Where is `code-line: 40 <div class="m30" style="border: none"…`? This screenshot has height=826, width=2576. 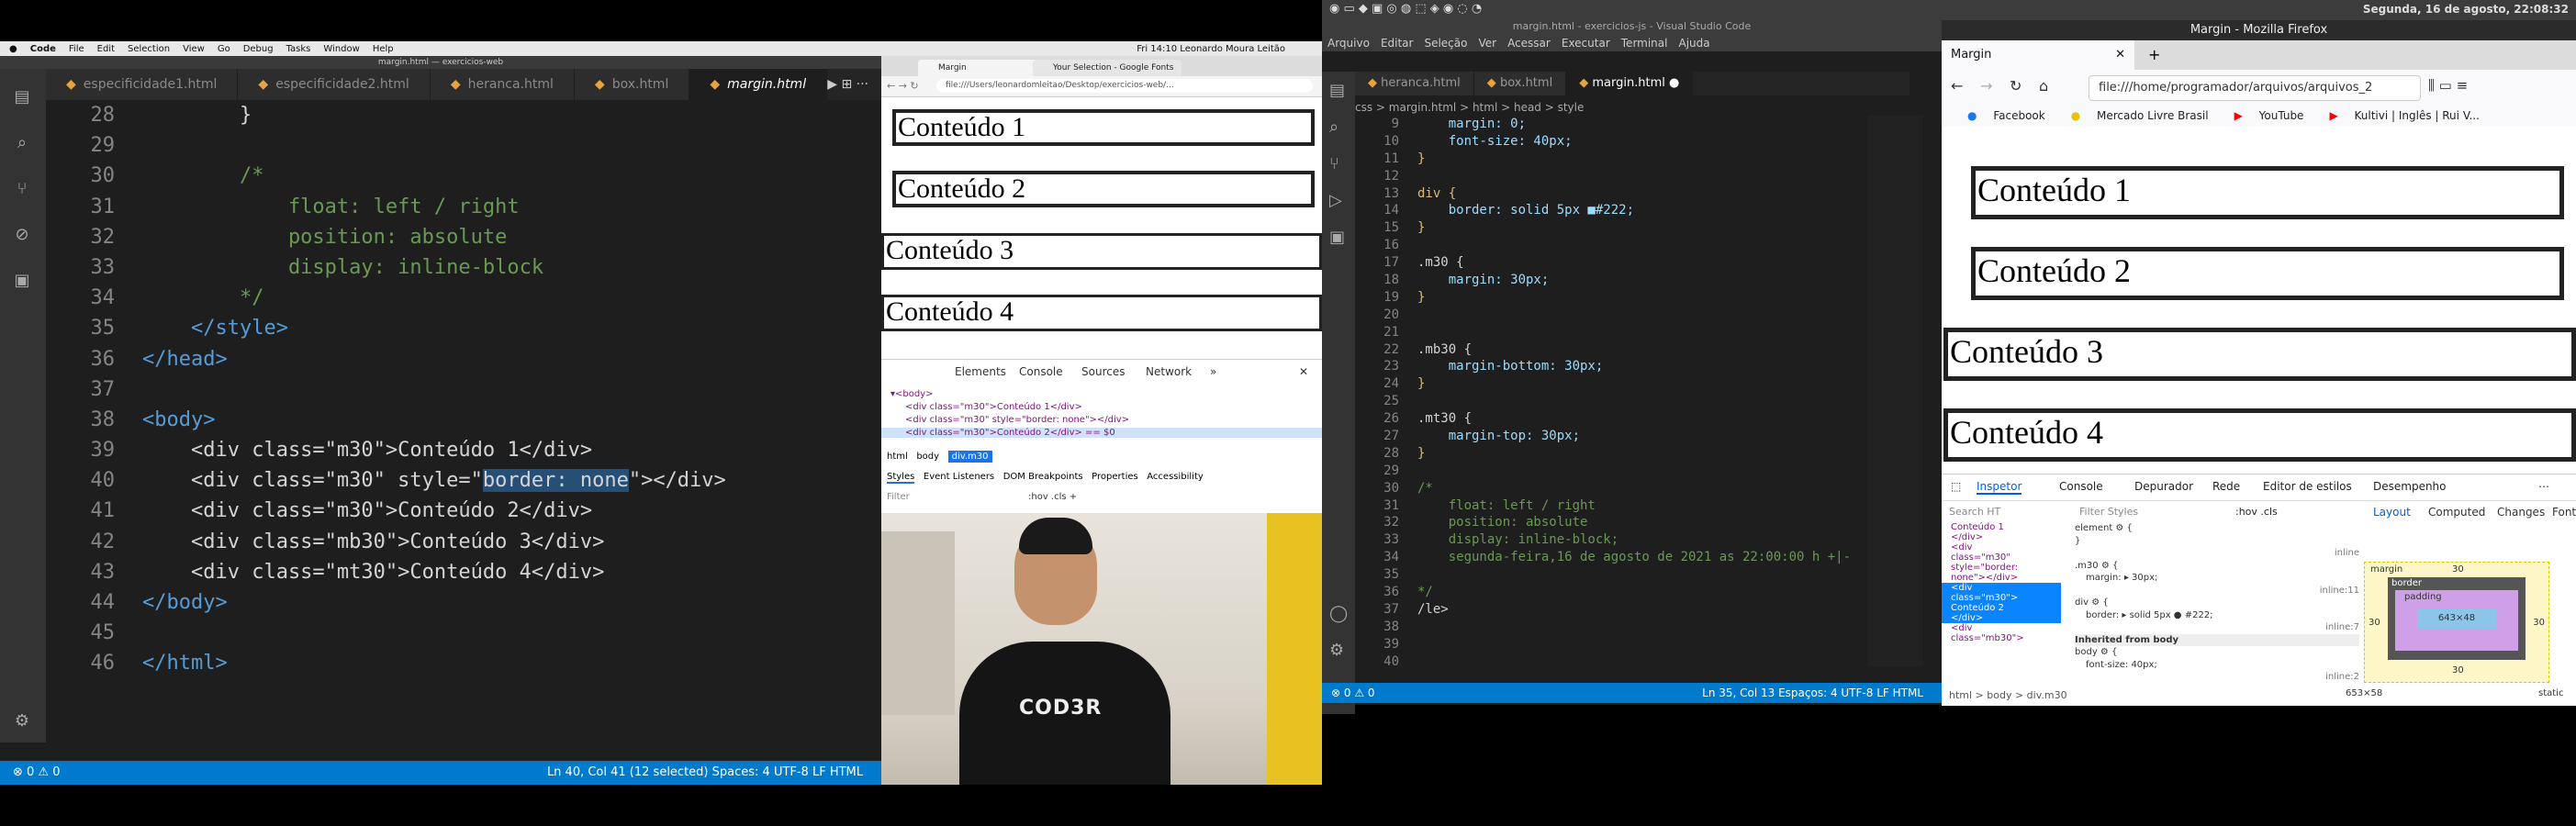 code-line: 40 <div class="m30" style="border: none"… is located at coordinates (463, 480).